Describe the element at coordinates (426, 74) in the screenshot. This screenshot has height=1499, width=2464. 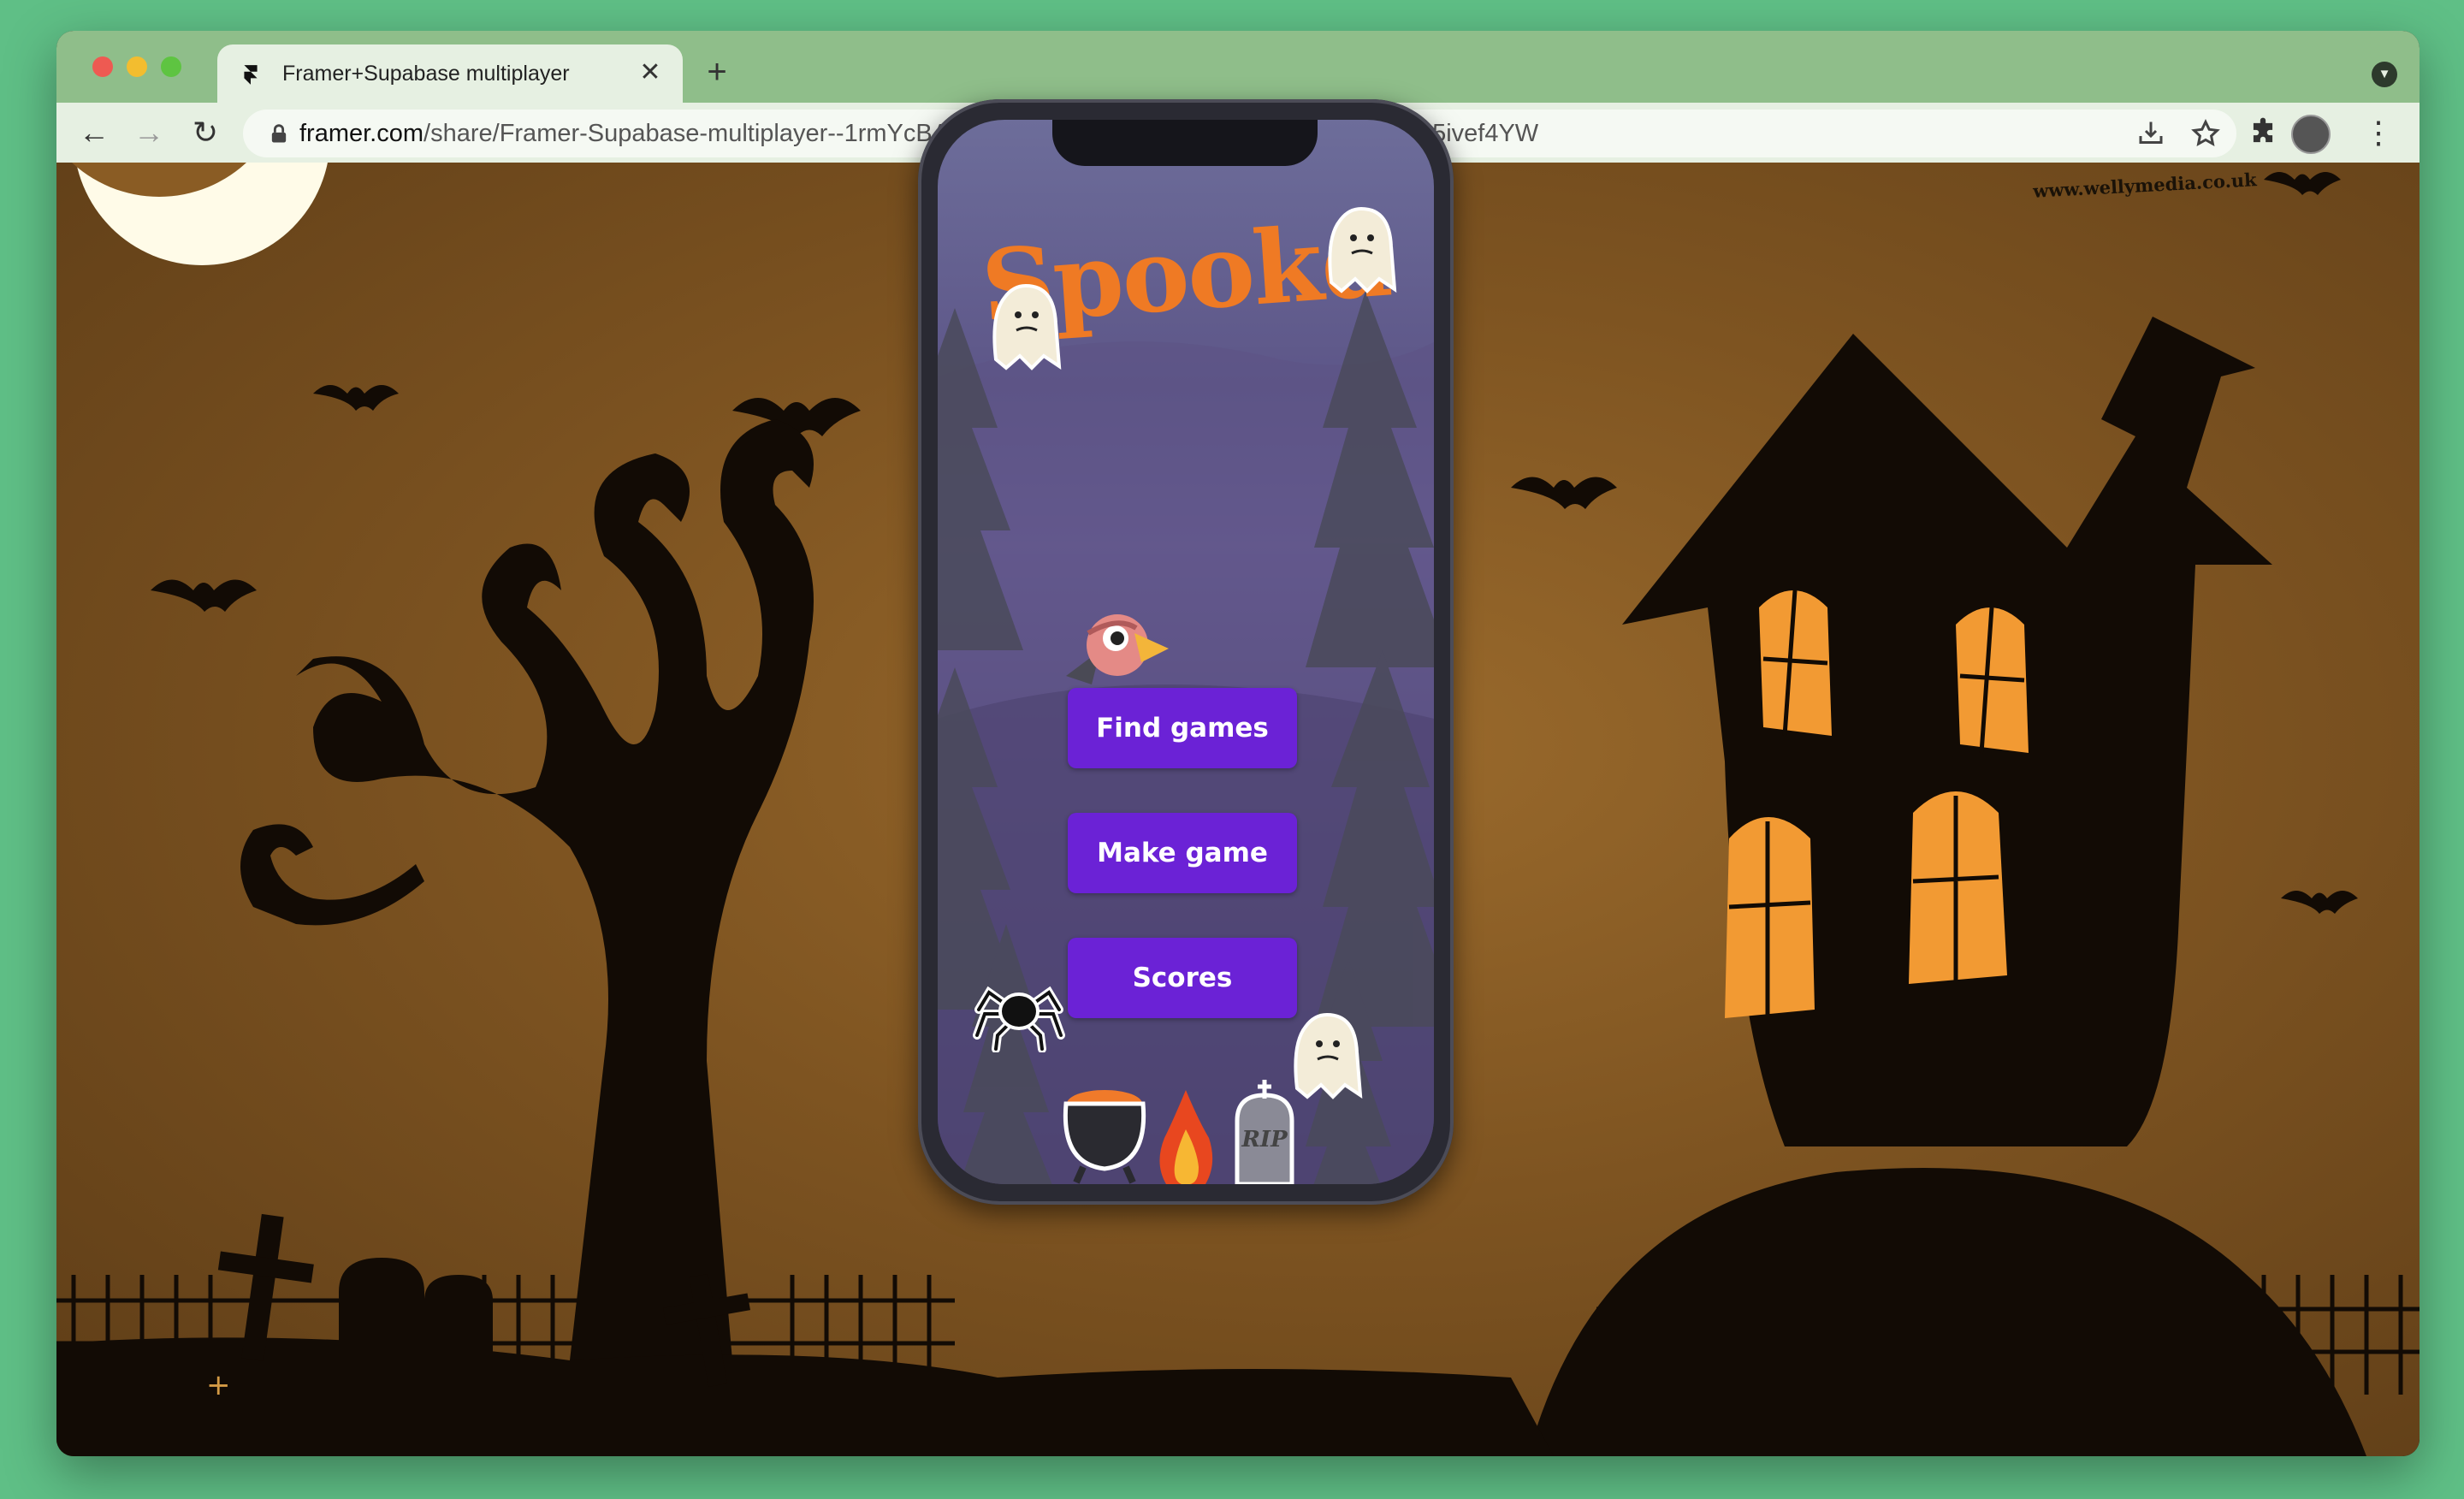
I see `tab-title: Framer+Supabase multiplayer` at that location.